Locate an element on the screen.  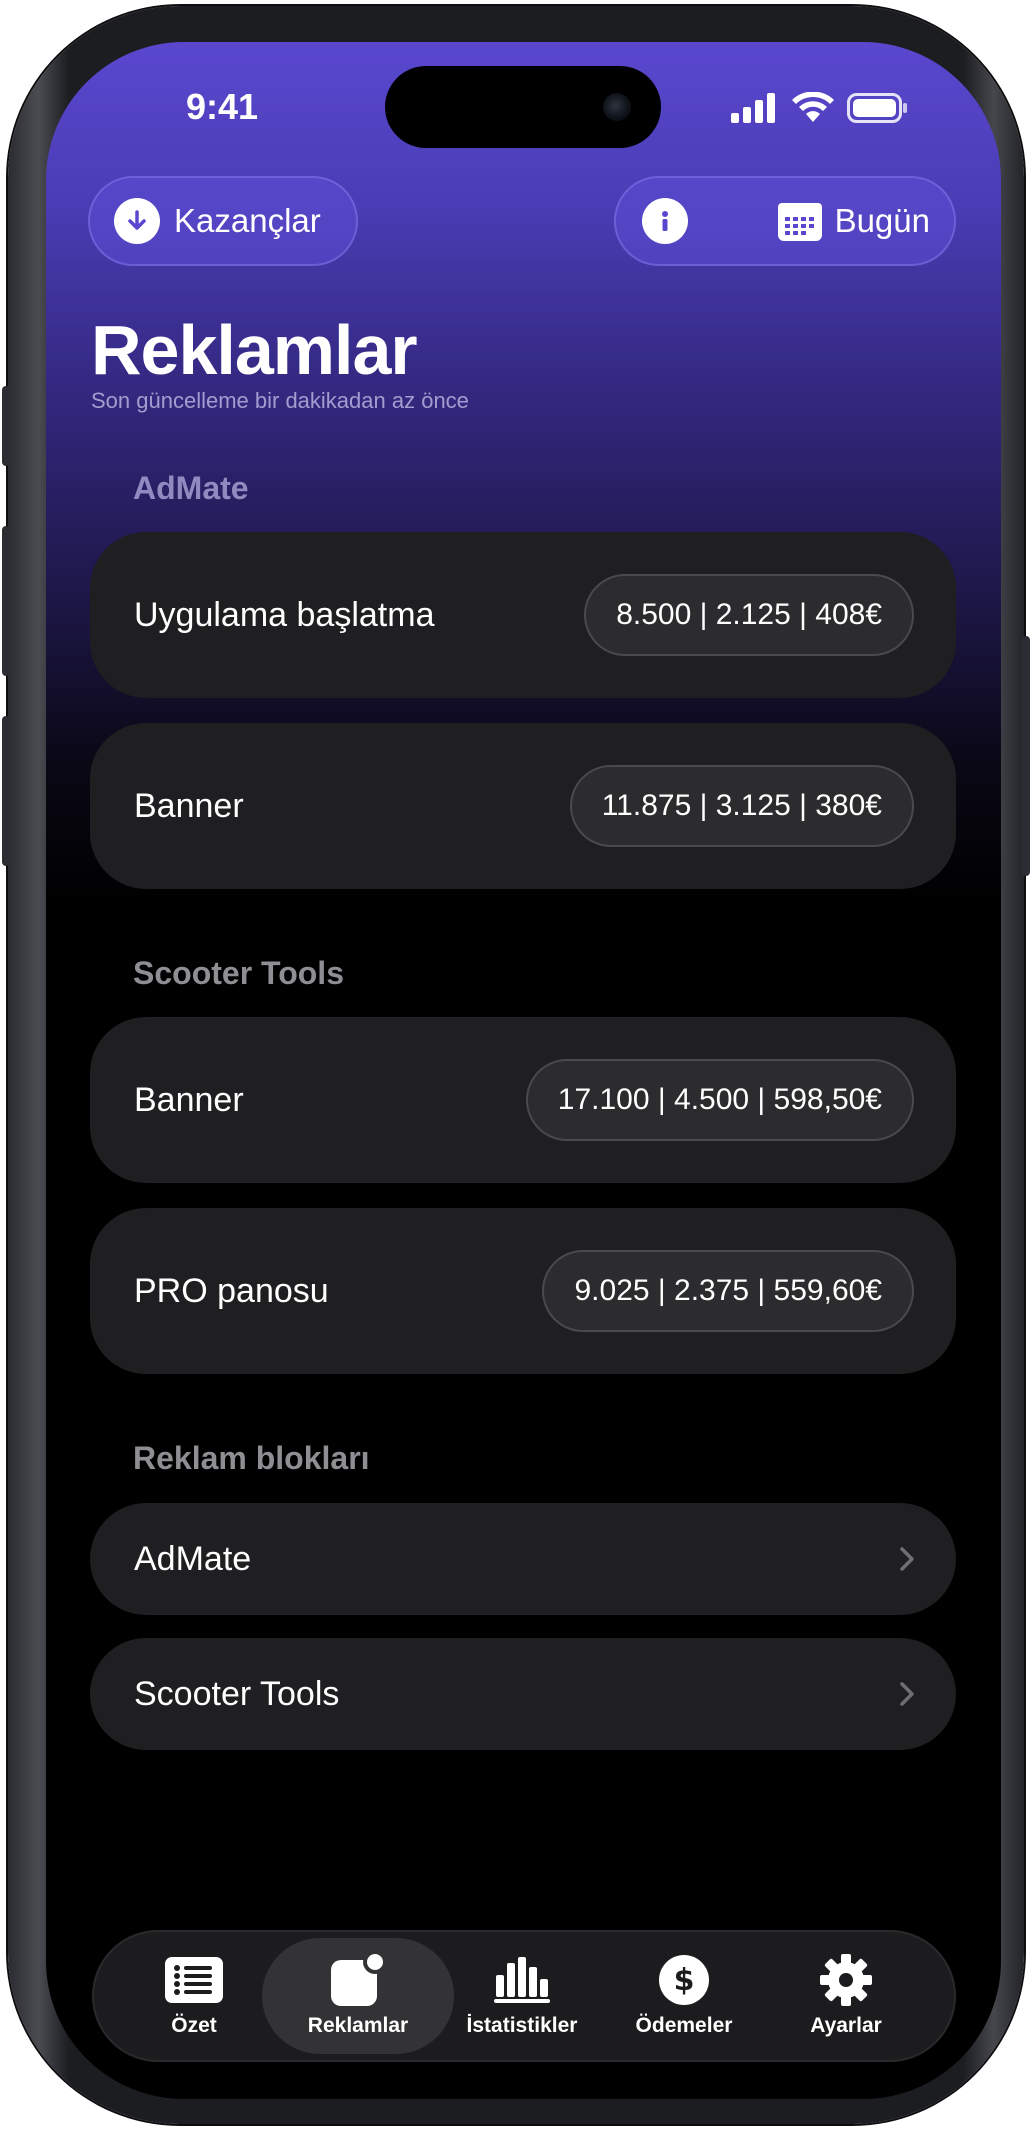
ad-block-row-admate: AdMate is located at coordinates (523, 1559).